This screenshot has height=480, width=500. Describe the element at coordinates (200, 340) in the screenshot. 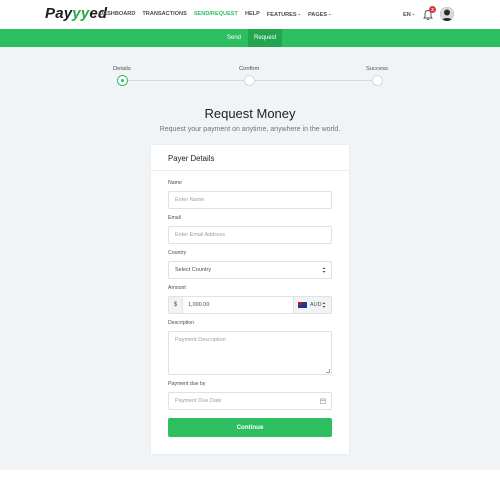

I see `description-placeholder: Payment Description` at that location.